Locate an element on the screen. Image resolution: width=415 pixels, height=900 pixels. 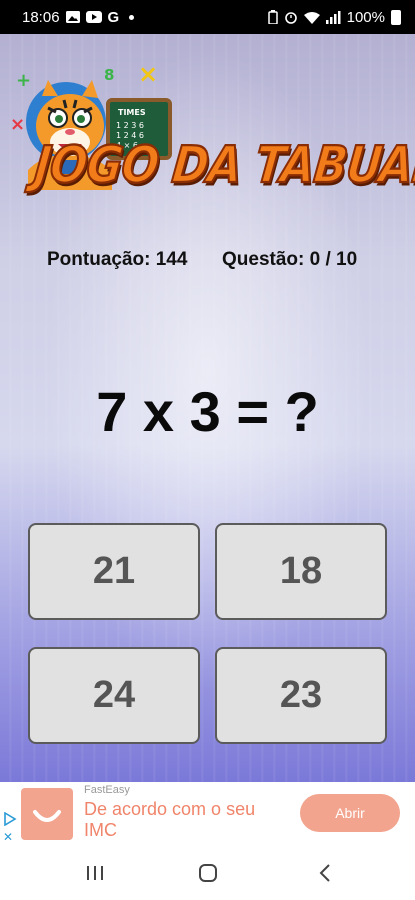
home-icon is located at coordinates (208, 873).